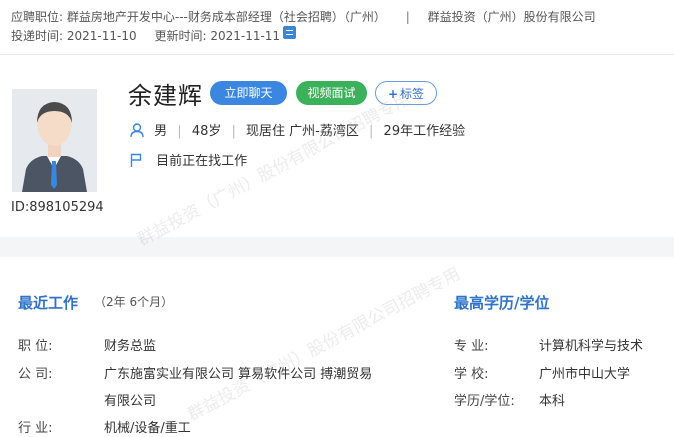 The image size is (674, 437). Describe the element at coordinates (202, 161) in the screenshot. I see `job-status-text: 目前正在找工作` at that location.